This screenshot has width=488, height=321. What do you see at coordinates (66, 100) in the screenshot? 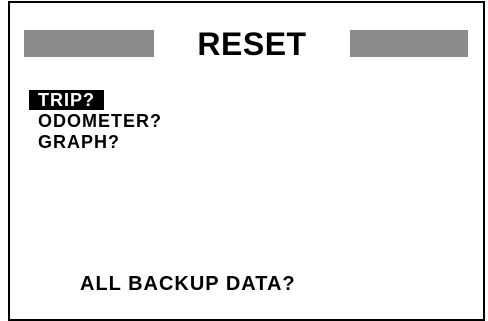
I see `menu-item-trip: TRIP?` at bounding box center [66, 100].